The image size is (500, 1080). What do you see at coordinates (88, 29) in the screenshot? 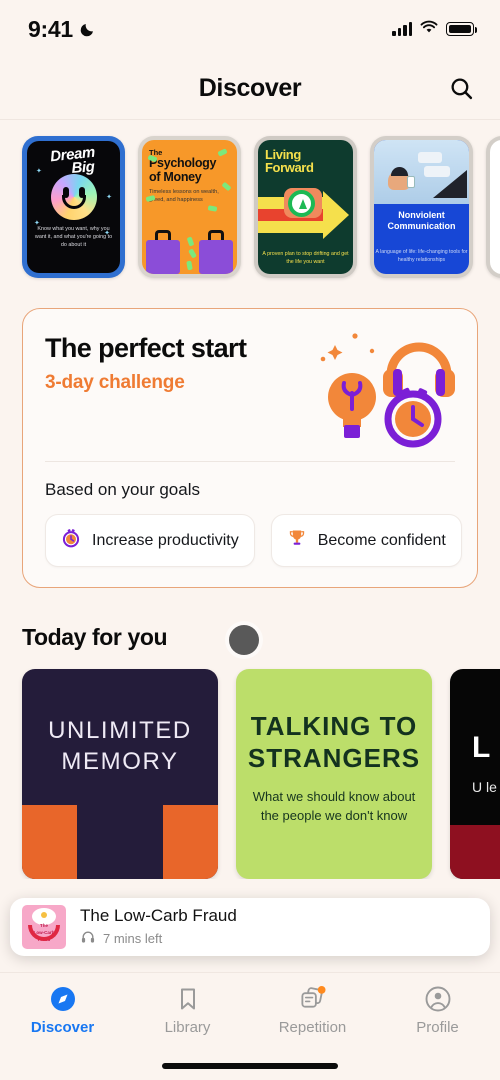
I see `moon-icon` at bounding box center [88, 29].